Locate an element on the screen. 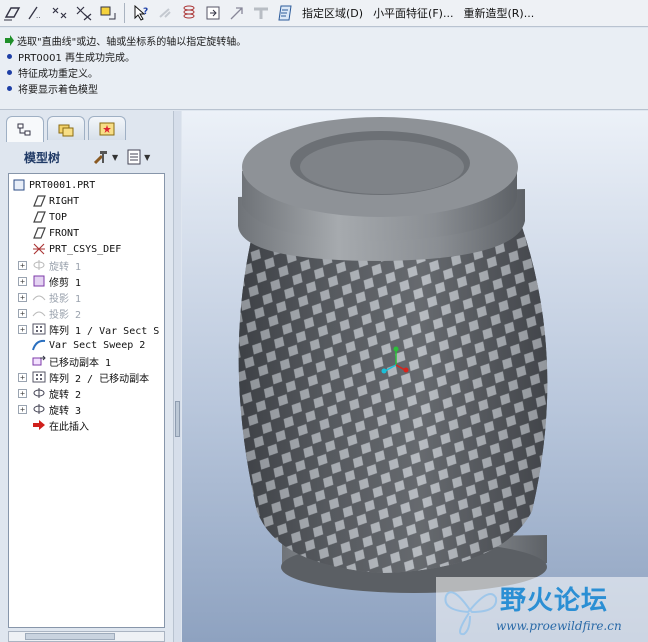 Image resolution: width=648 pixels, height=642 pixels. tree-node: + 旋转 2 is located at coordinates (50, 393).